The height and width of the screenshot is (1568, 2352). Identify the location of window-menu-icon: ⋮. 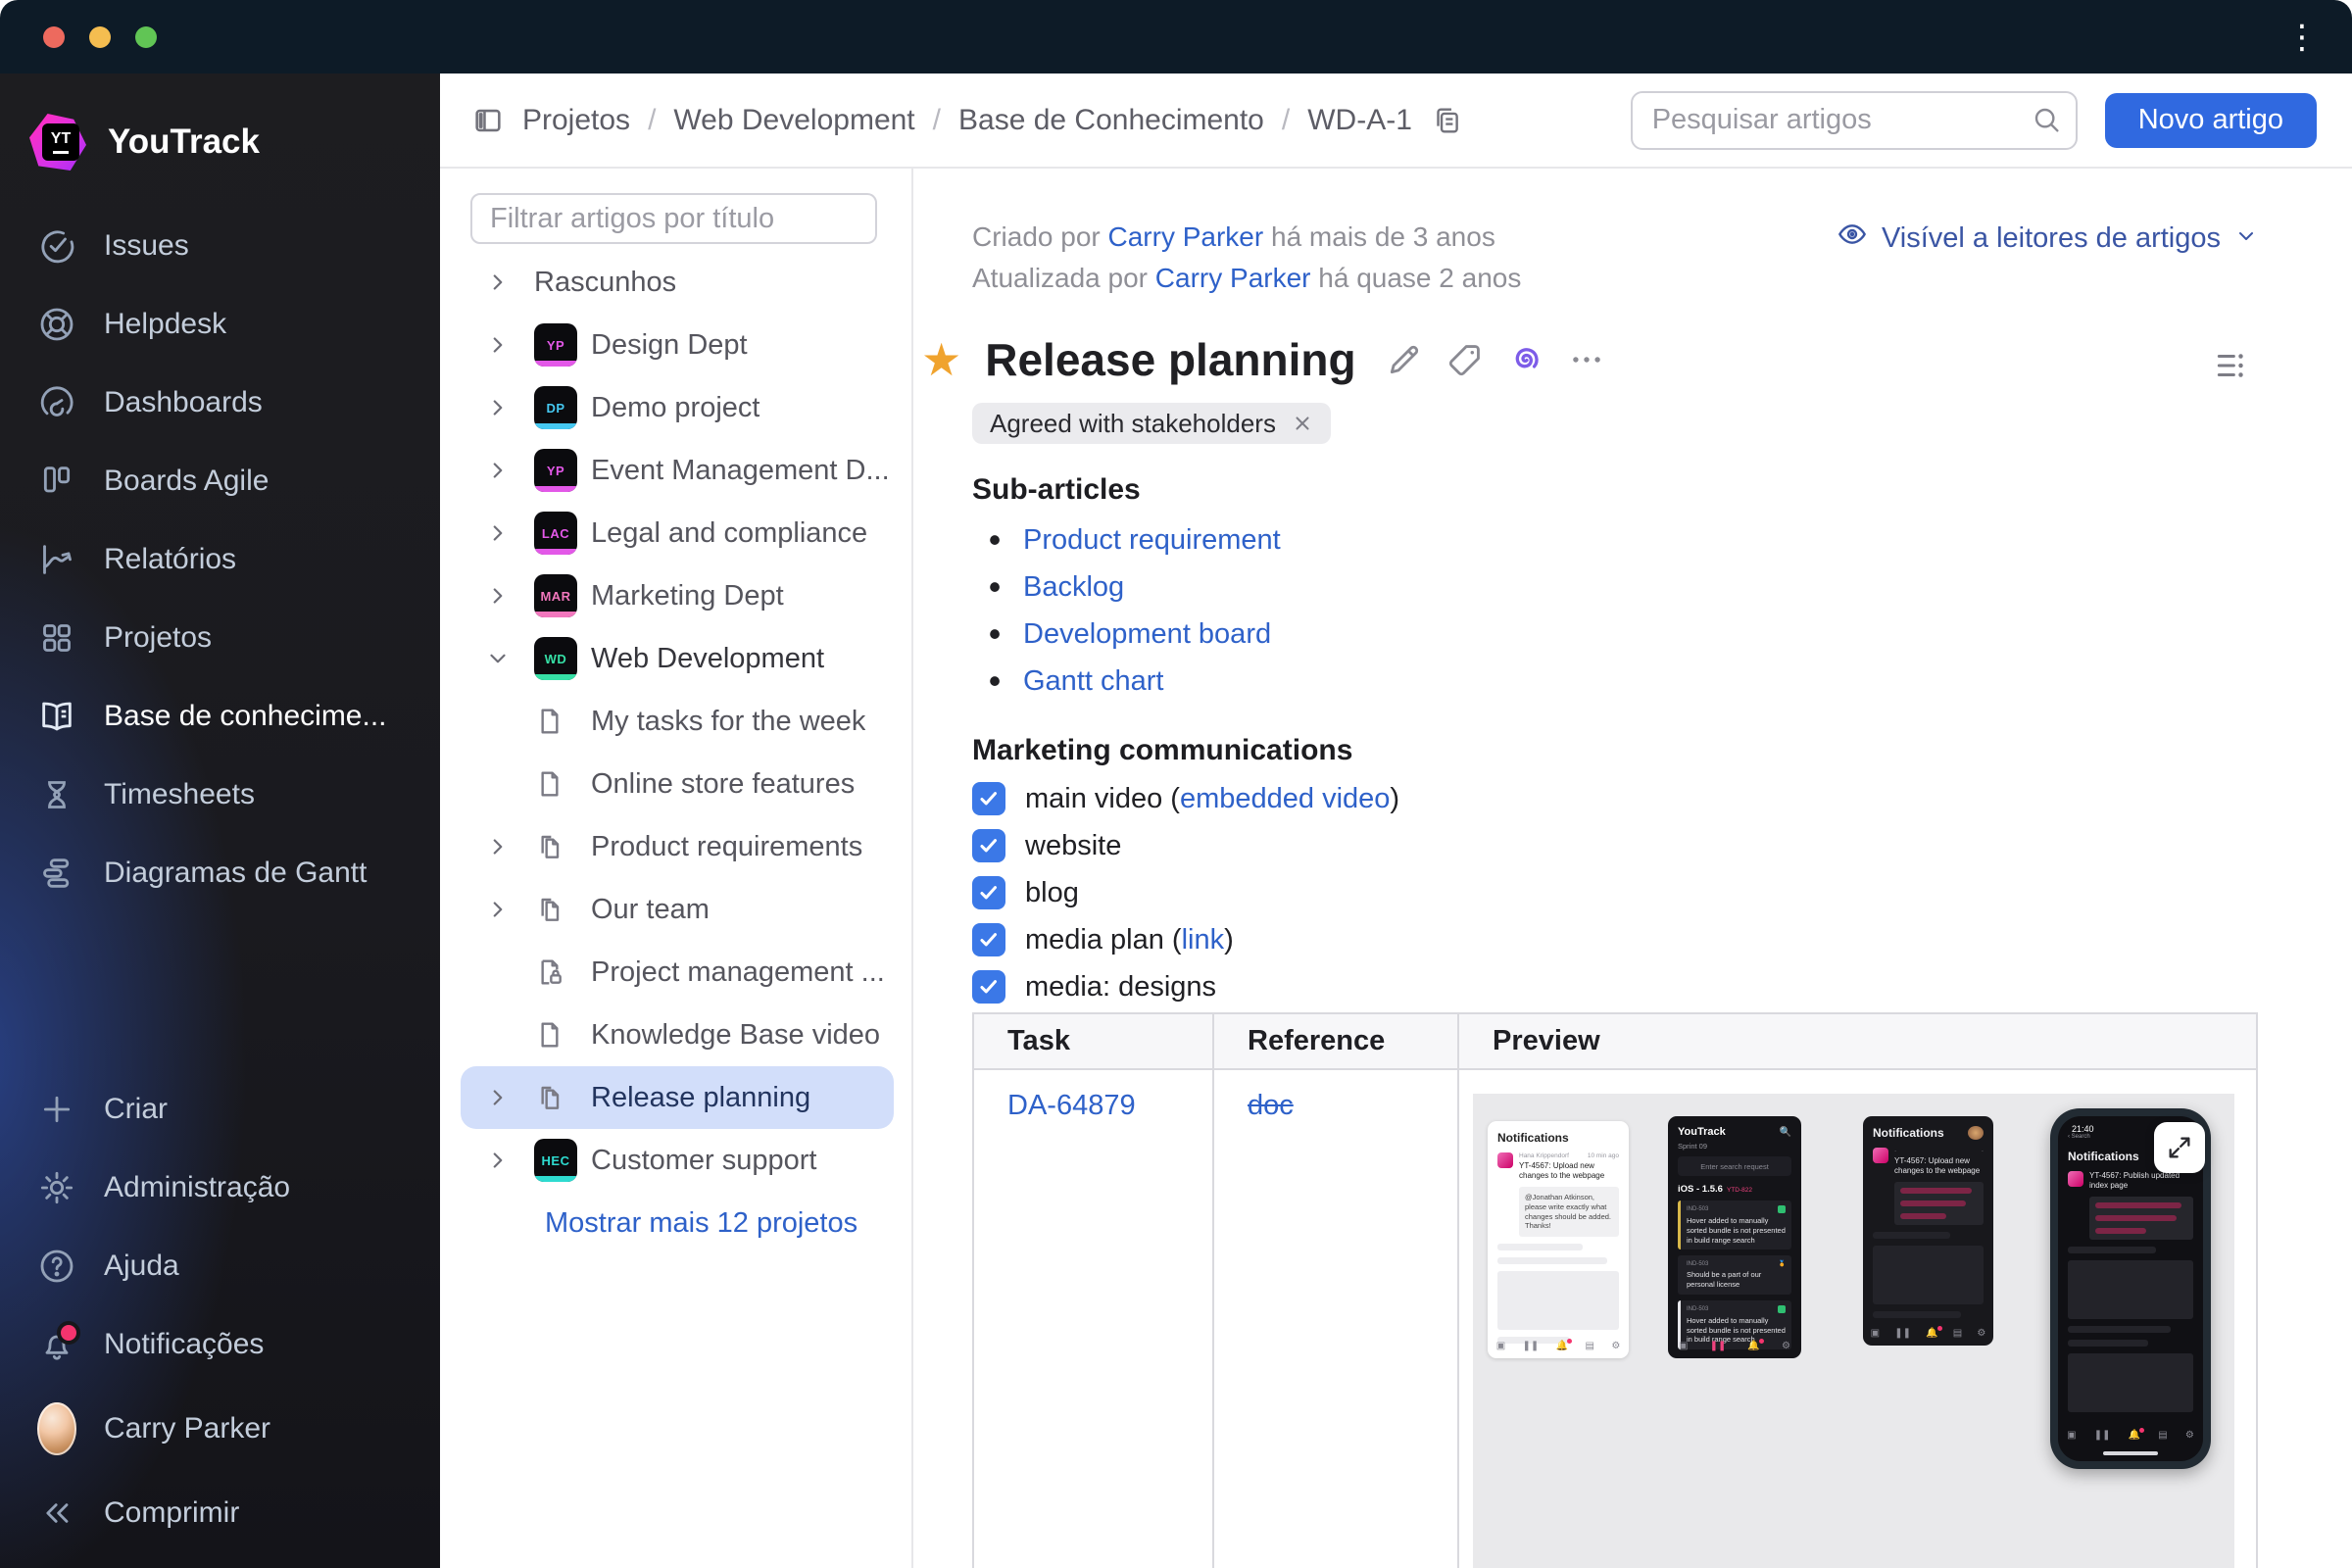
(2302, 37).